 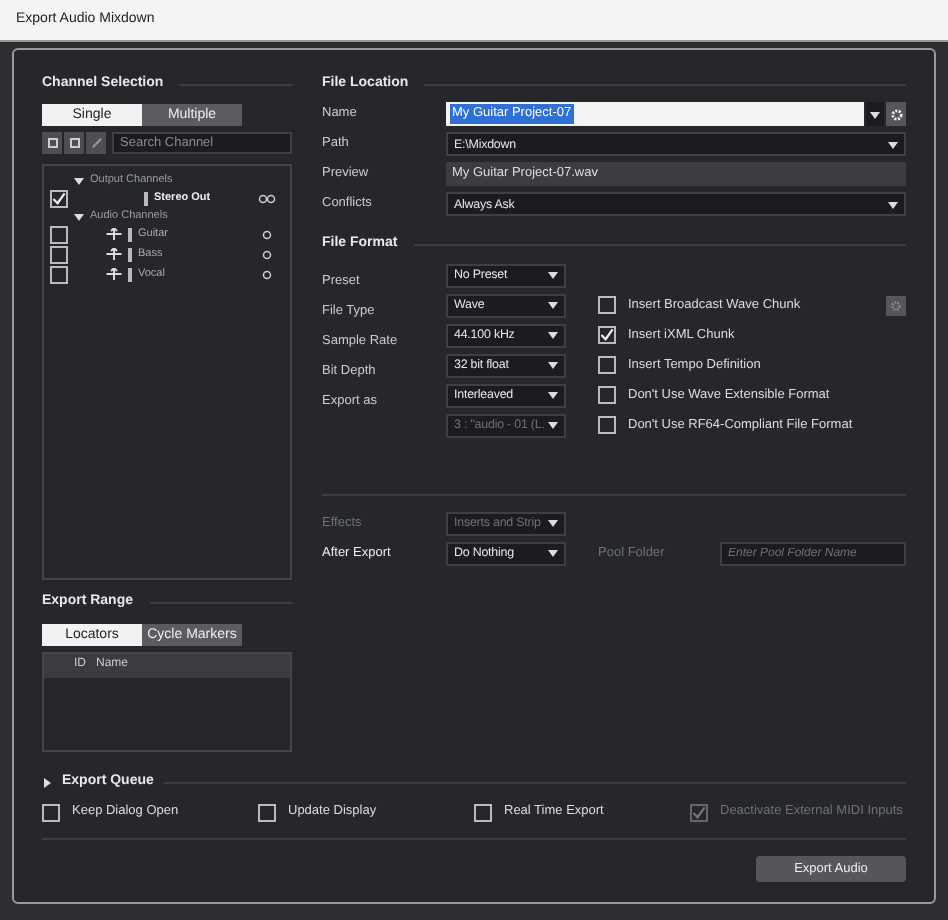 I want to click on dropdown-button, so click(x=875, y=114).